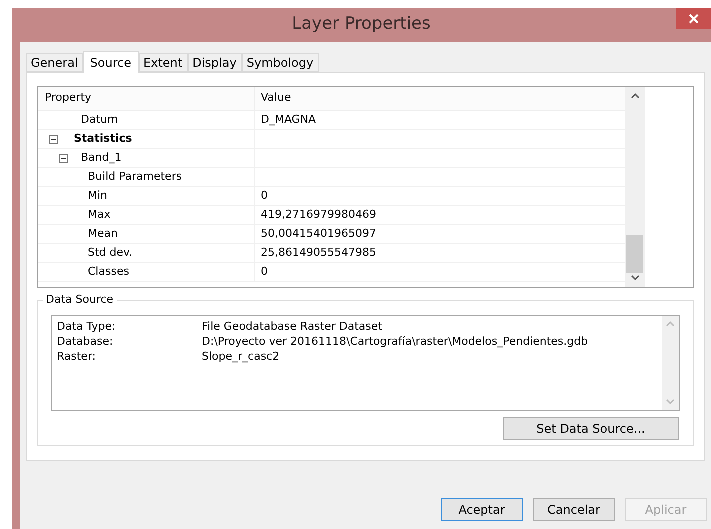 Image resolution: width=711 pixels, height=529 pixels. Describe the element at coordinates (68, 98) in the screenshot. I see `column-header: Property` at that location.